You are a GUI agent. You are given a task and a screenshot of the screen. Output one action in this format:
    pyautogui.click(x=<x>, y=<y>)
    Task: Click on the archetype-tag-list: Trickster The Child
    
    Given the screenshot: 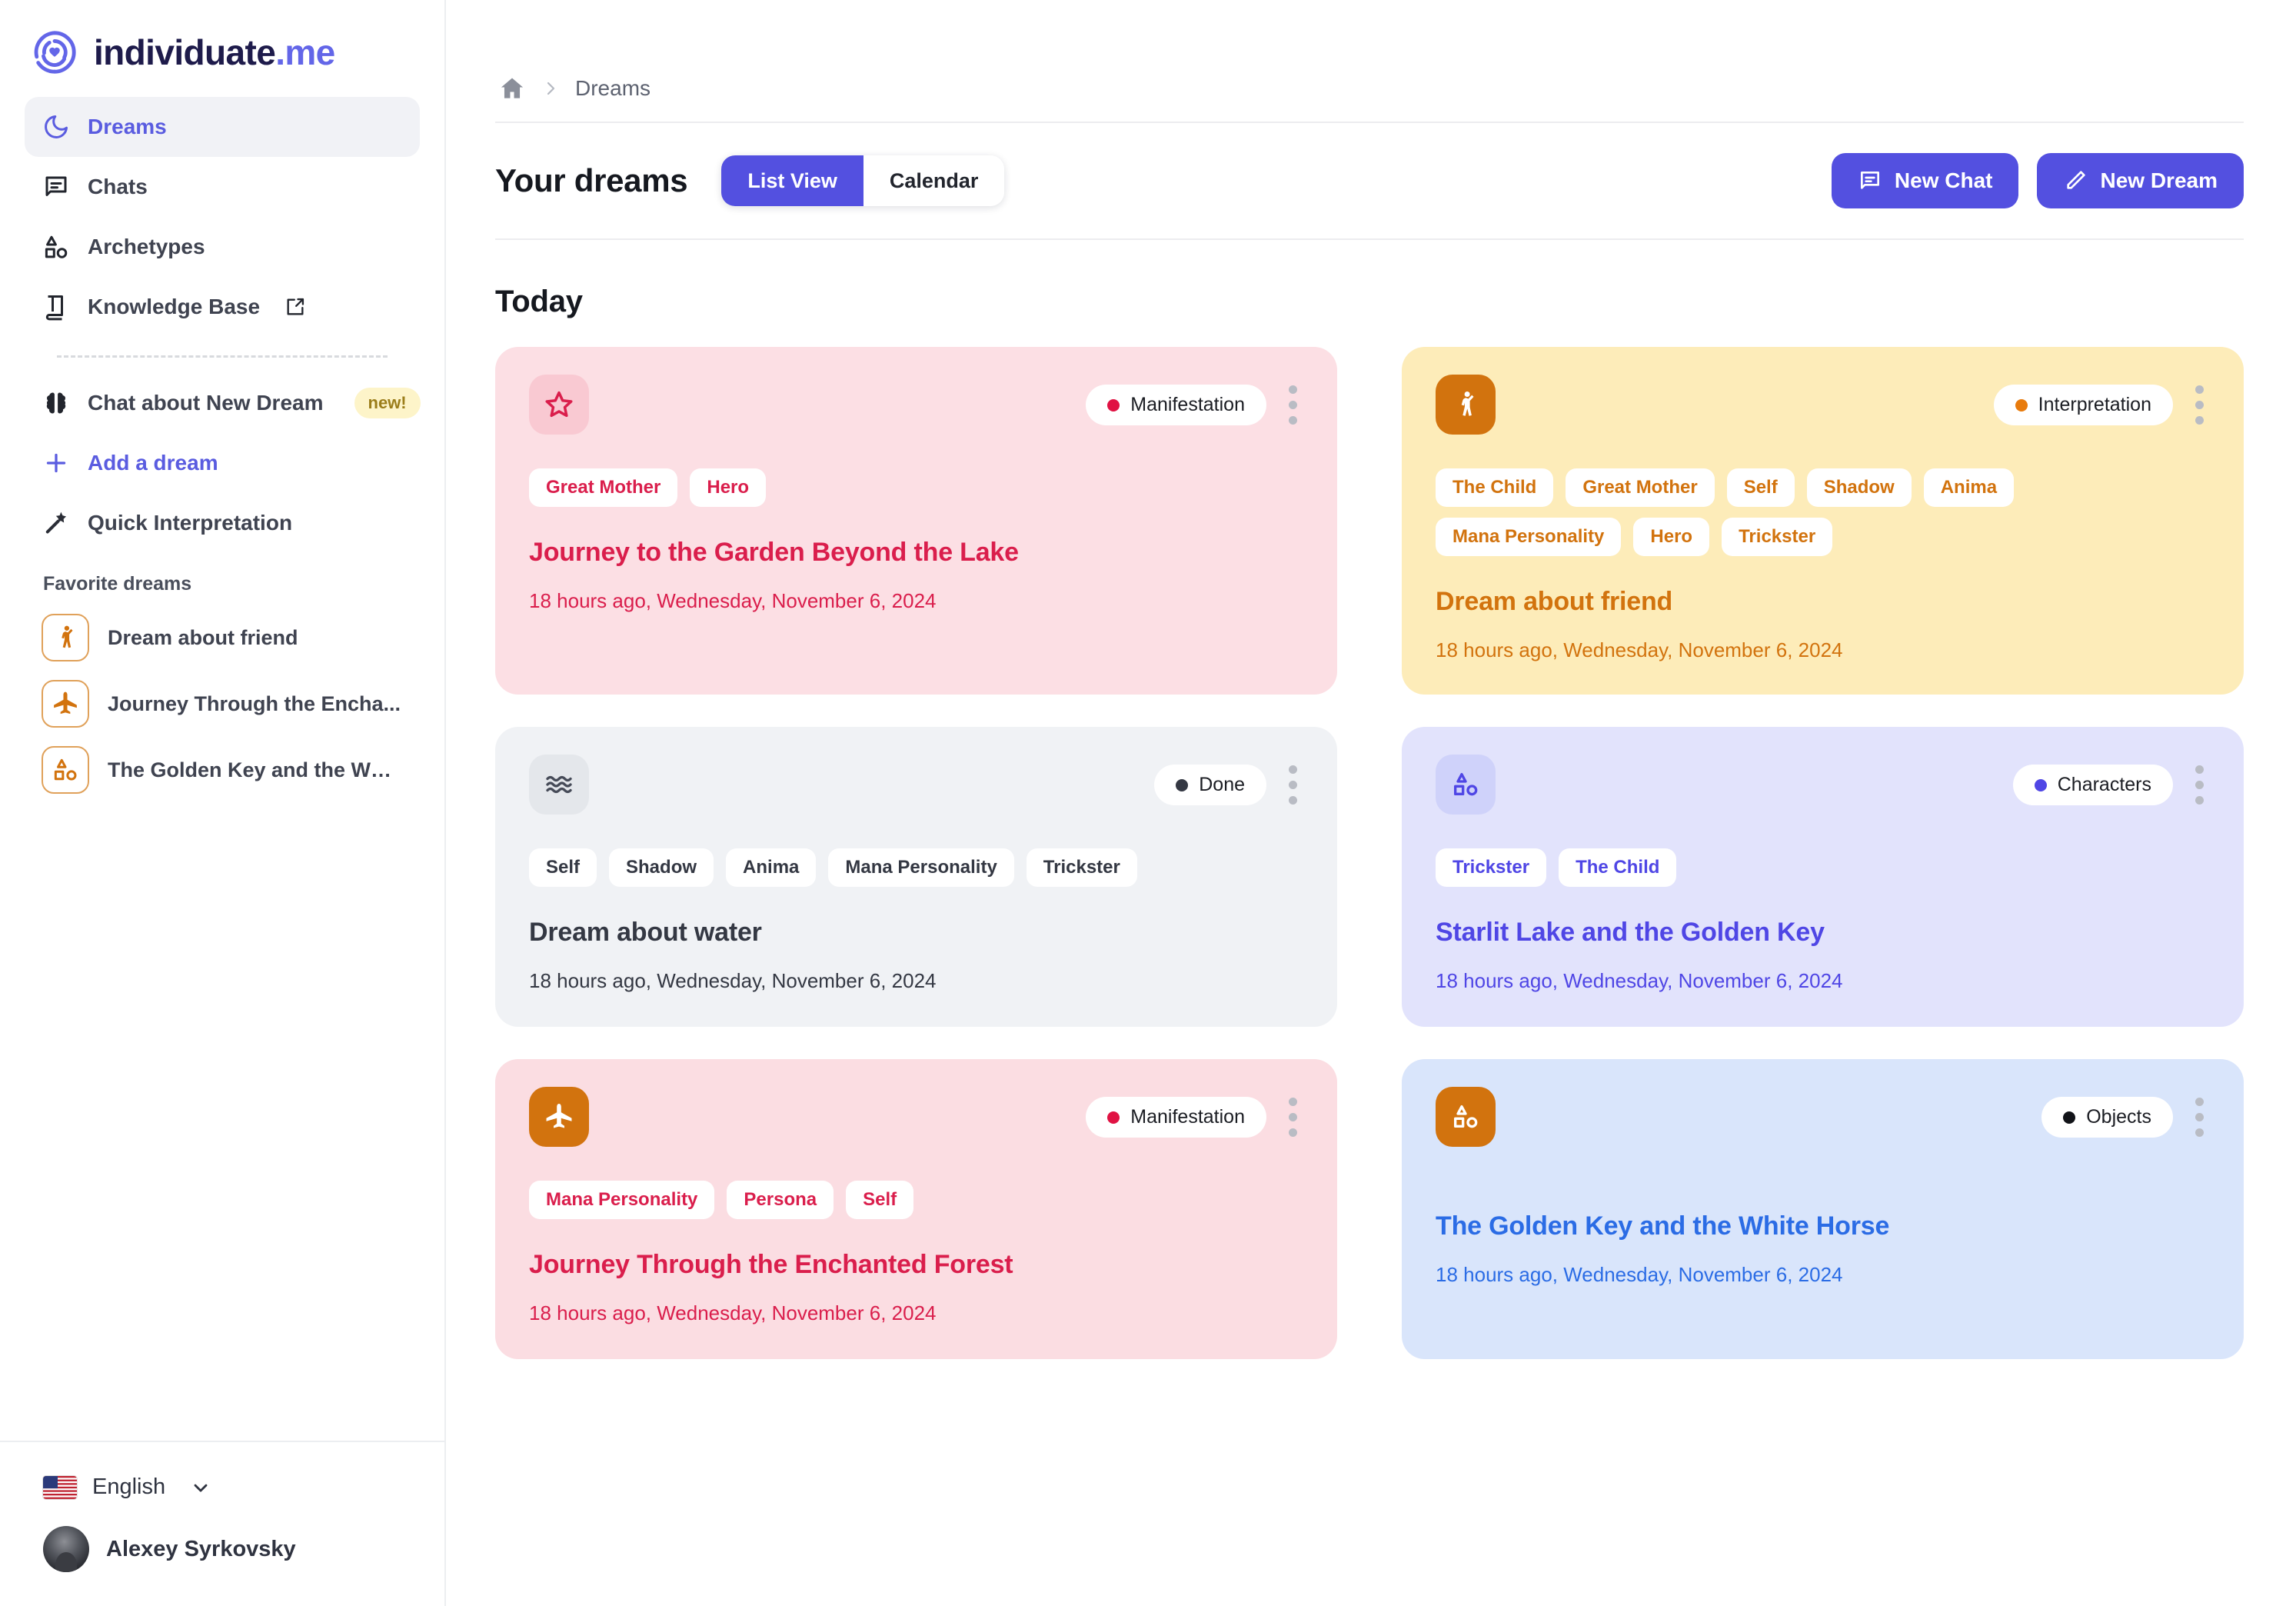 What is the action you would take?
    pyautogui.click(x=1823, y=868)
    